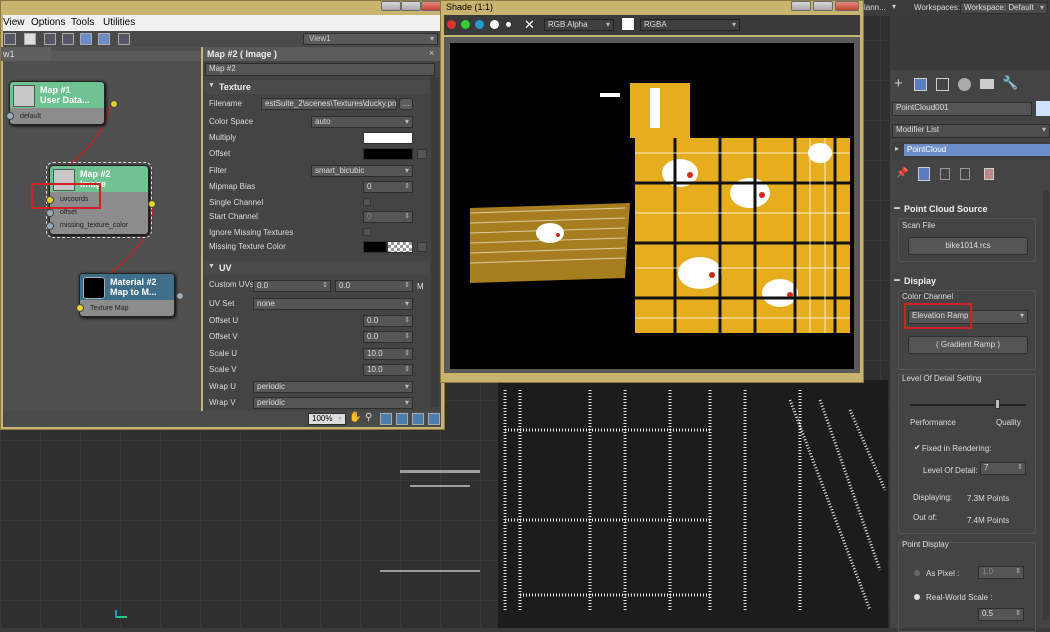 Image resolution: width=1050 pixels, height=632 pixels. What do you see at coordinates (902, 173) in the screenshot?
I see `pin-stack-icon: 📌` at bounding box center [902, 173].